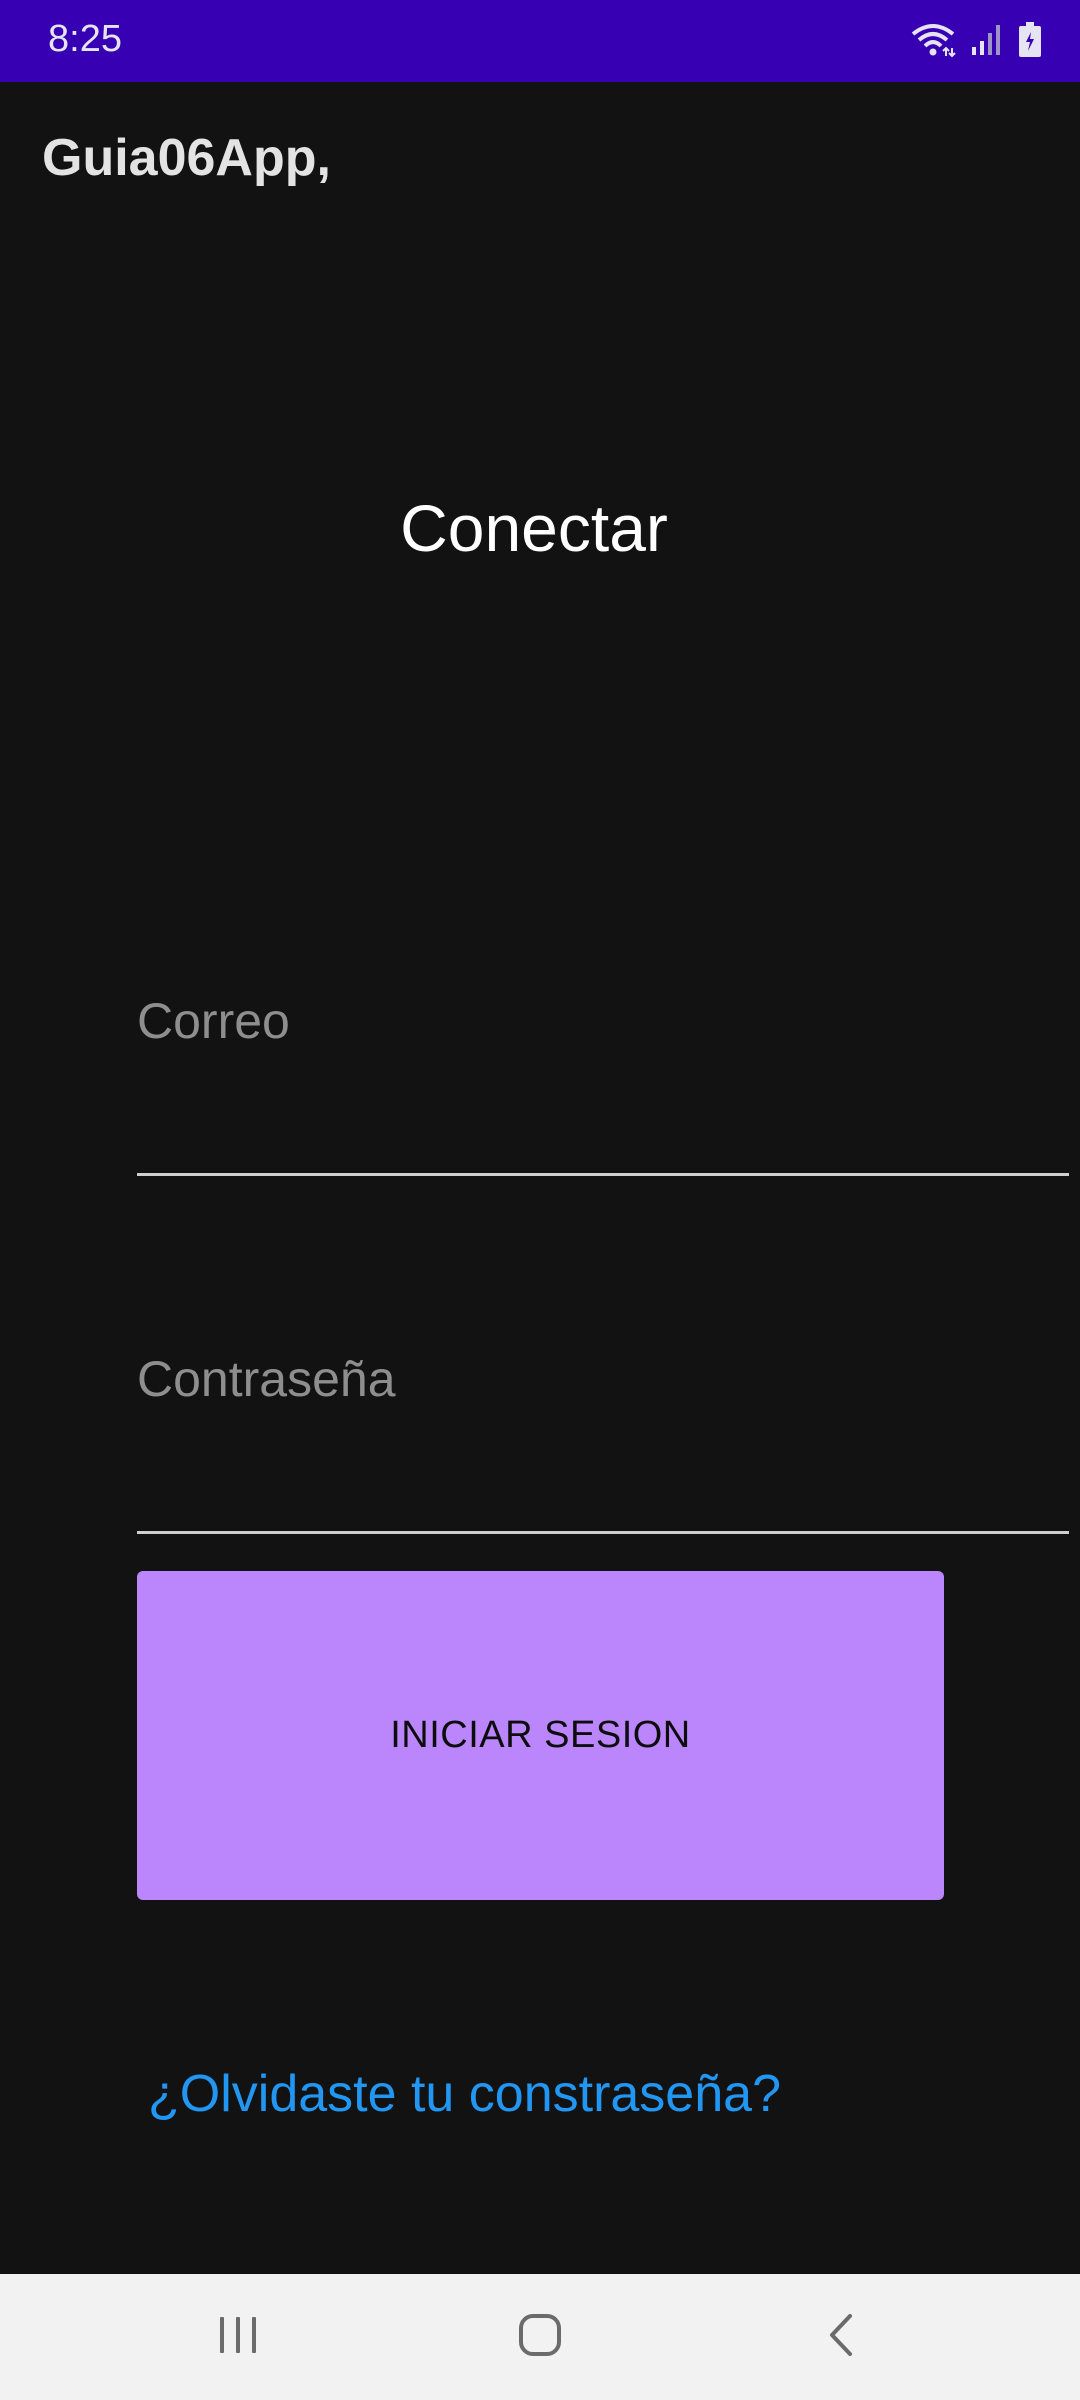  Describe the element at coordinates (603, 1084) in the screenshot. I see `email-field: Correo` at that location.